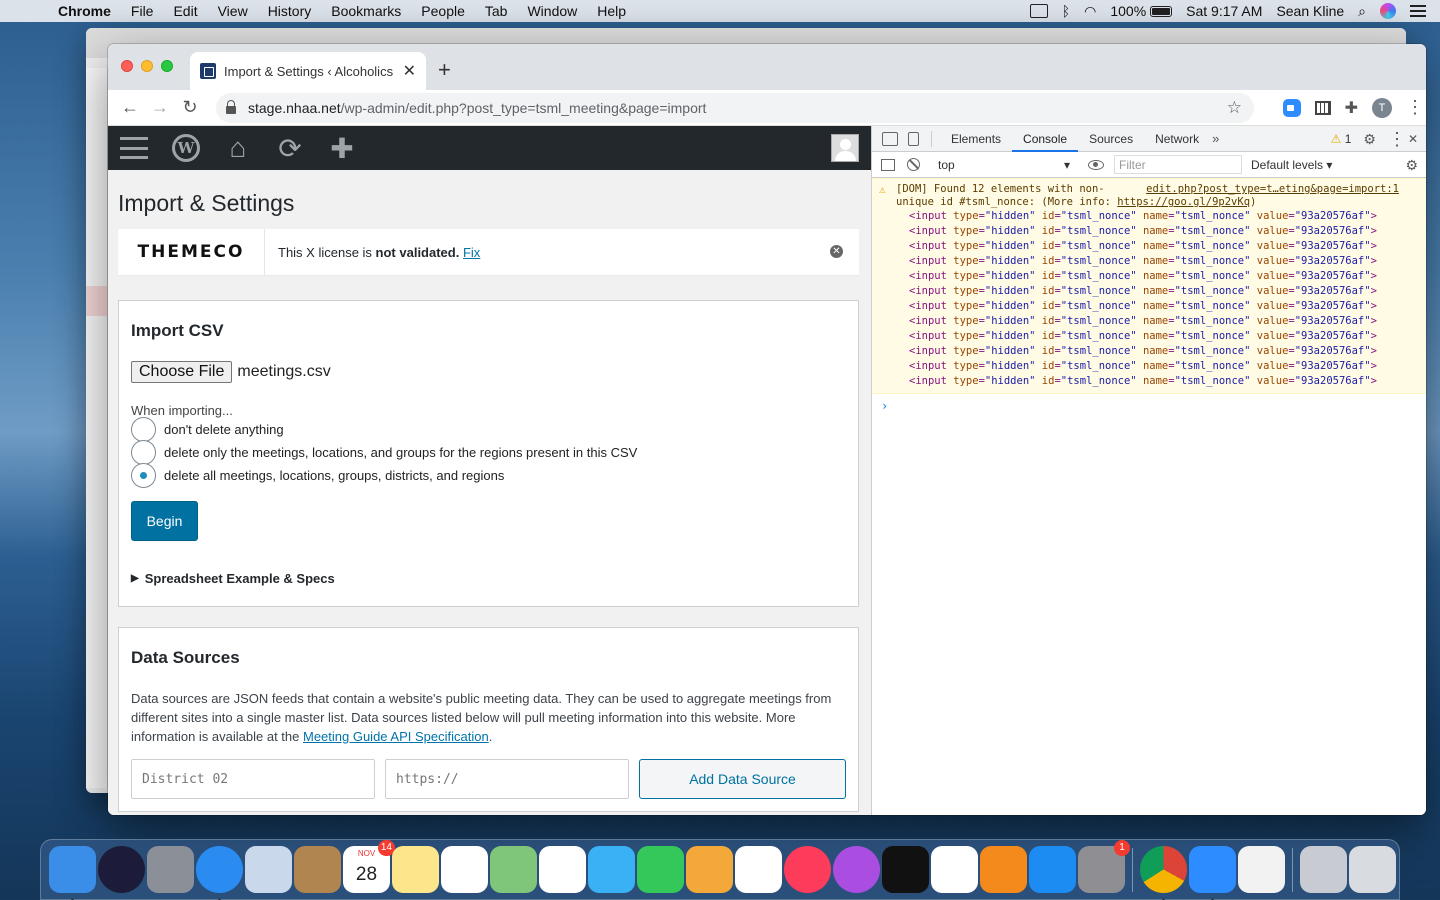  What do you see at coordinates (913, 164) in the screenshot?
I see `clear-console-icon` at bounding box center [913, 164].